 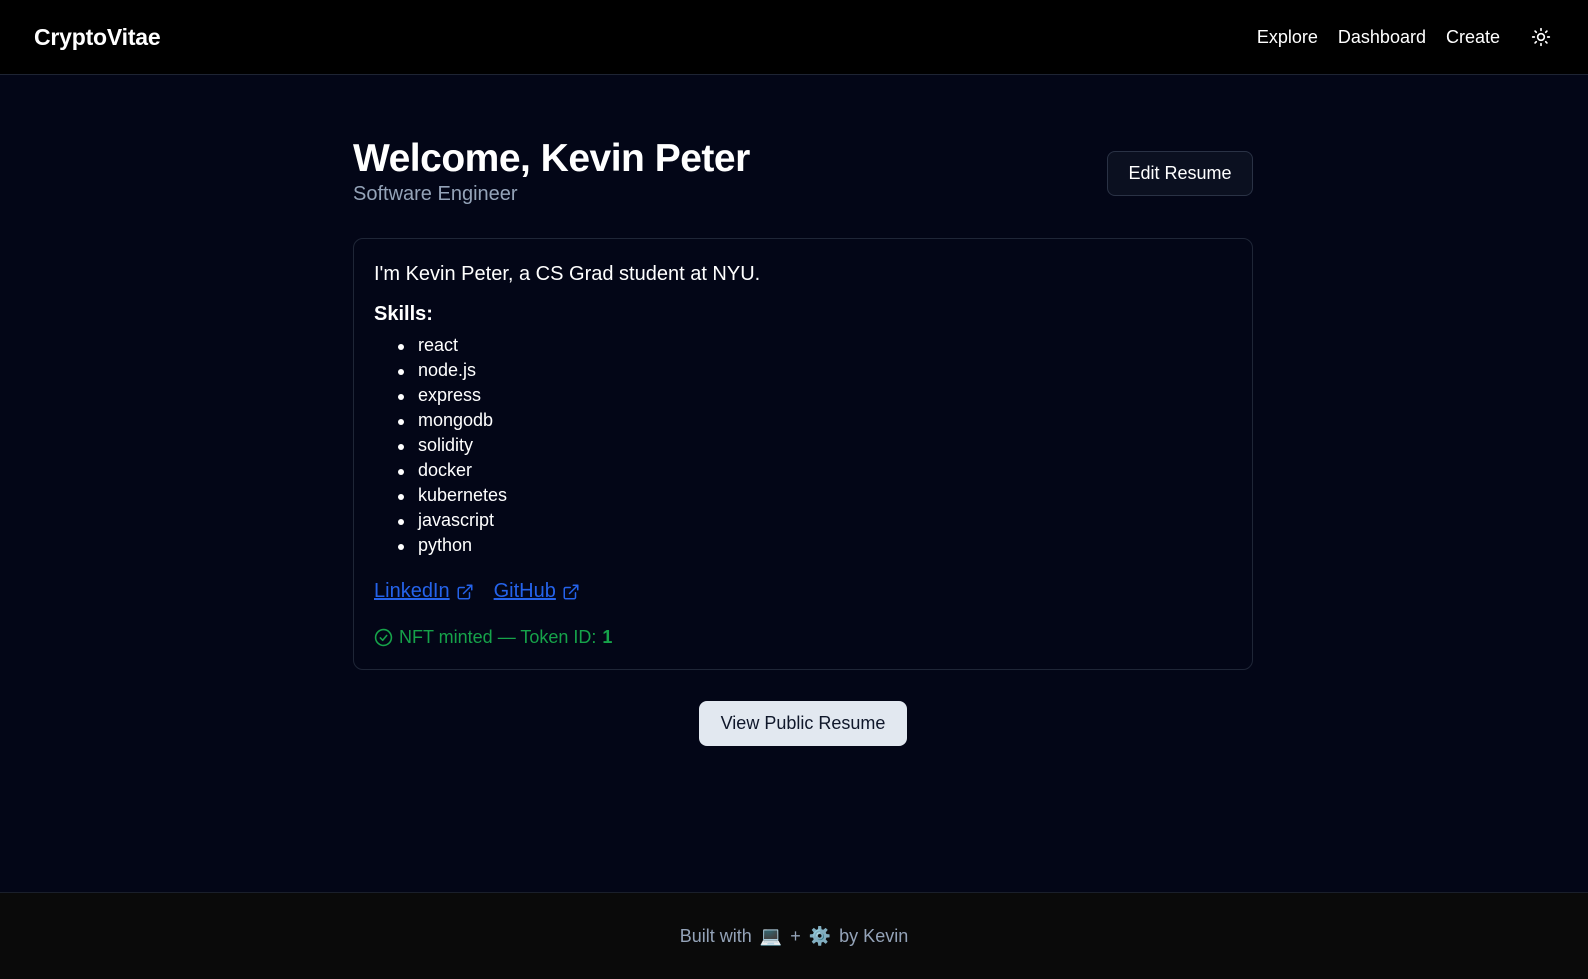 I want to click on nft-status: NFT minted — Token ID: 1, so click(x=803, y=637).